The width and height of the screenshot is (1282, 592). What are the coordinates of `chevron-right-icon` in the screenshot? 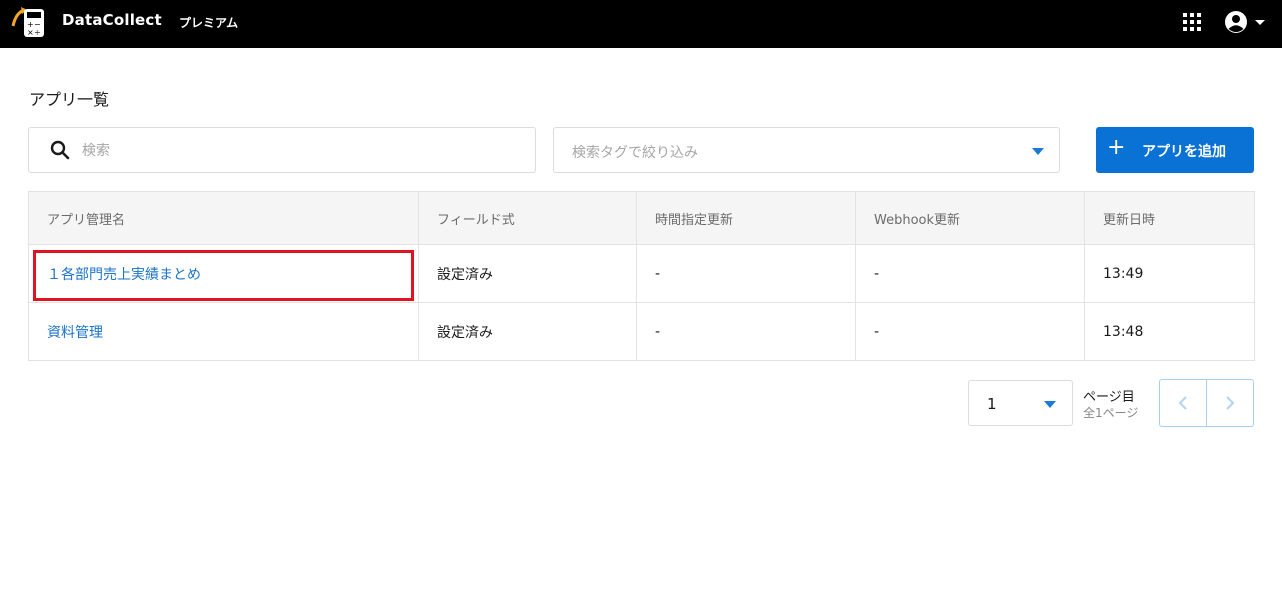 It's located at (1230, 403).